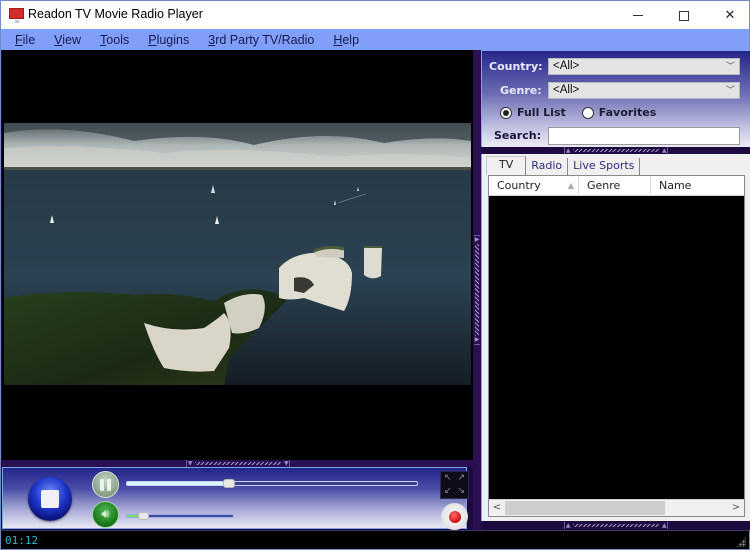 This screenshot has height=550, width=750. What do you see at coordinates (16, 15) in the screenshot?
I see `app-tv-icon` at bounding box center [16, 15].